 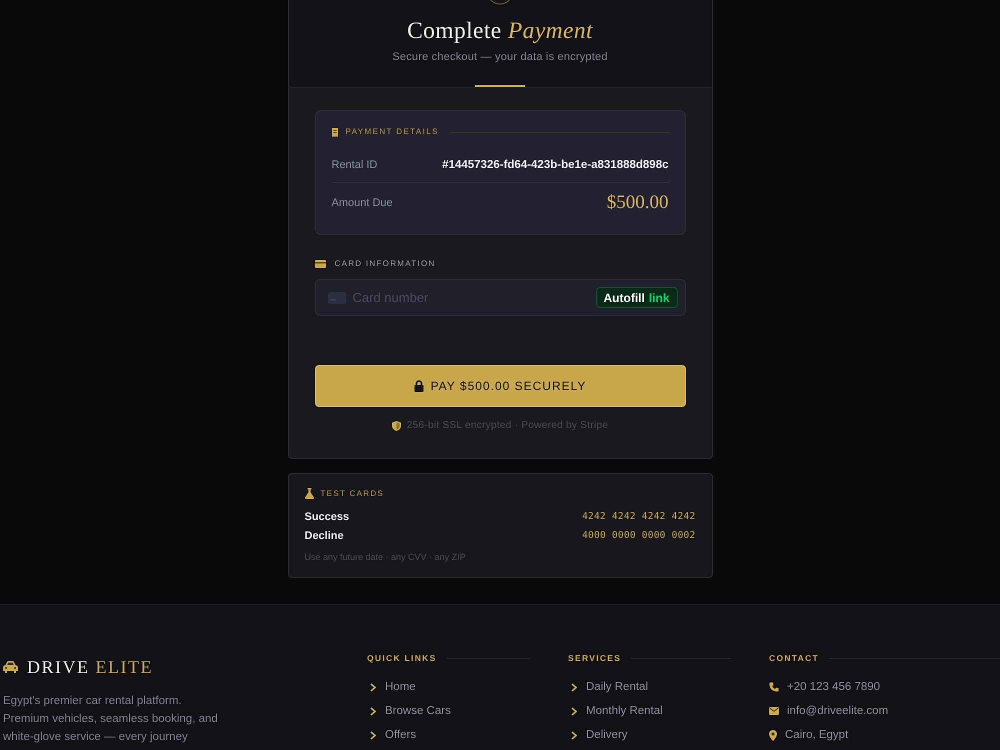 What do you see at coordinates (355, 165) in the screenshot?
I see `detail-label: Rental ID` at bounding box center [355, 165].